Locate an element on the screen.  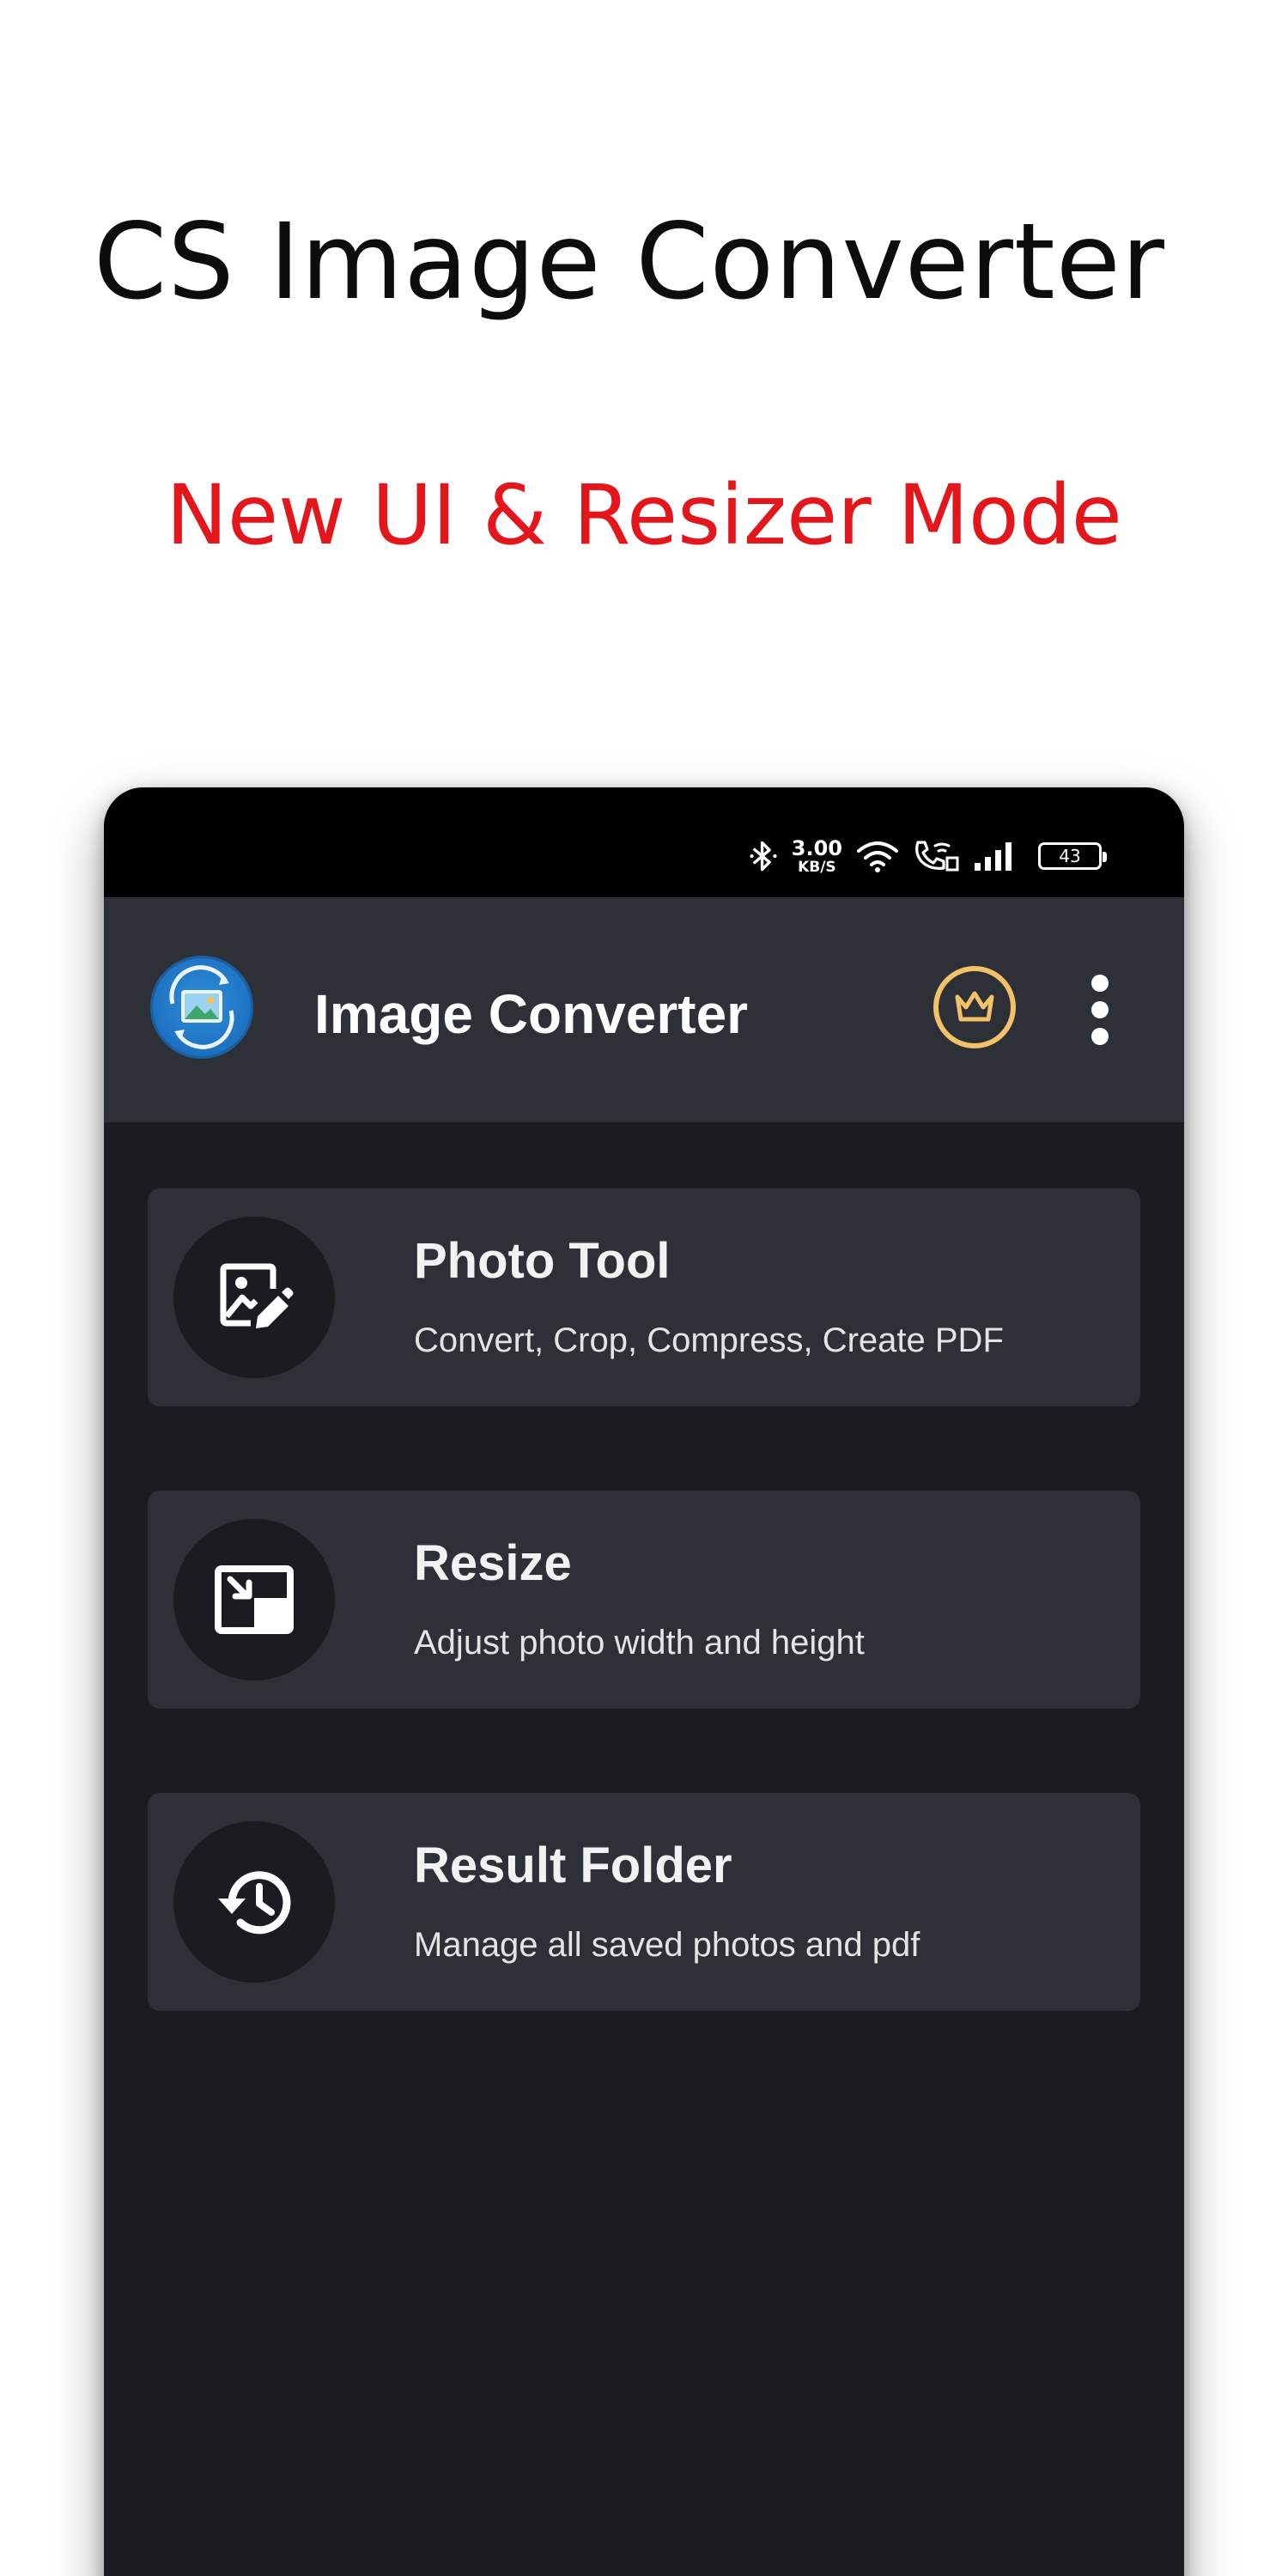
status-icons: 3.00 KB/S 43 is located at coordinates (928, 856).